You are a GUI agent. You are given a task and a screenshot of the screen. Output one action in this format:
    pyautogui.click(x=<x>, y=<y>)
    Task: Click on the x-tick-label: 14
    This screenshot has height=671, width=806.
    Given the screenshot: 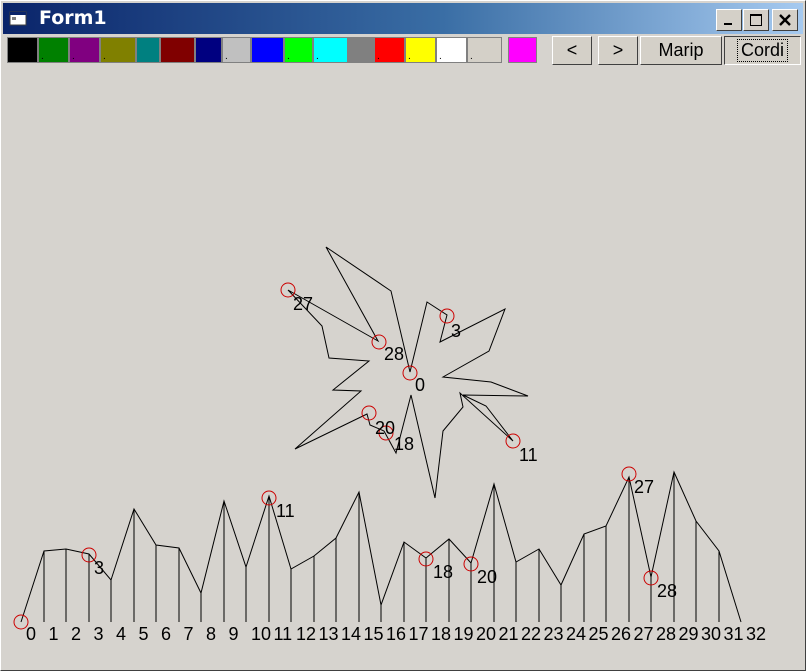 What is the action you would take?
    pyautogui.click(x=351, y=634)
    